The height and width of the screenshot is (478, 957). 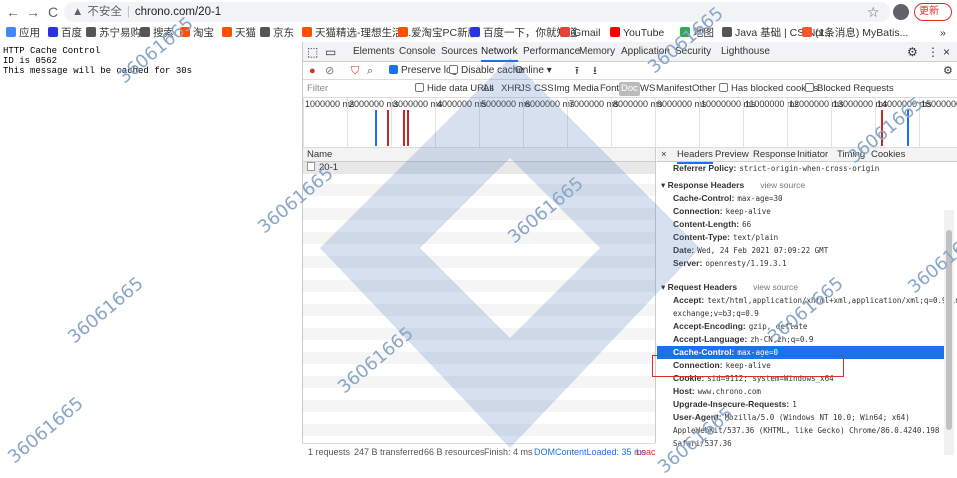 I want to click on document-icon, so click(x=311, y=166).